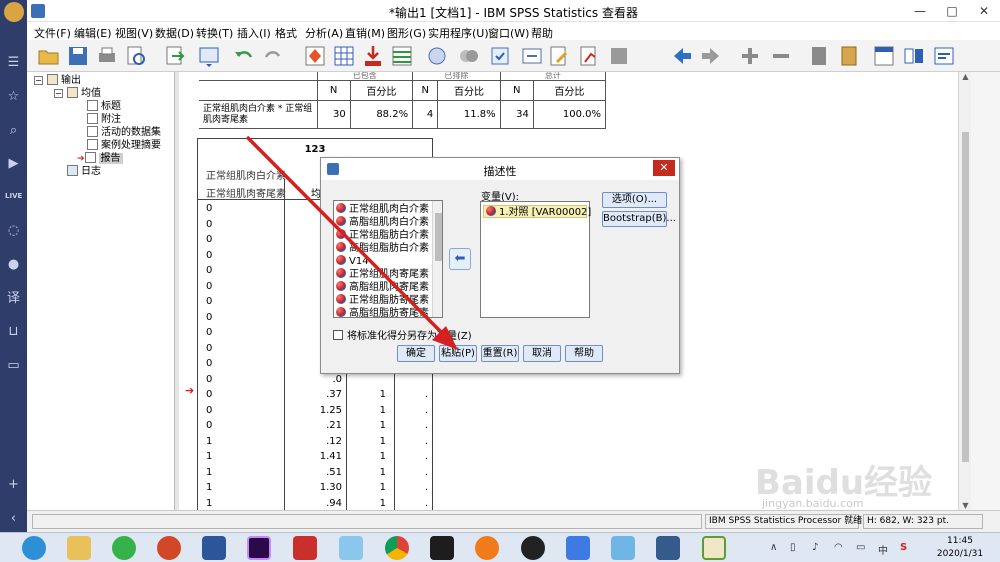 This screenshot has height=562, width=1000. Describe the element at coordinates (14, 12) in the screenshot. I see `avatar` at that location.